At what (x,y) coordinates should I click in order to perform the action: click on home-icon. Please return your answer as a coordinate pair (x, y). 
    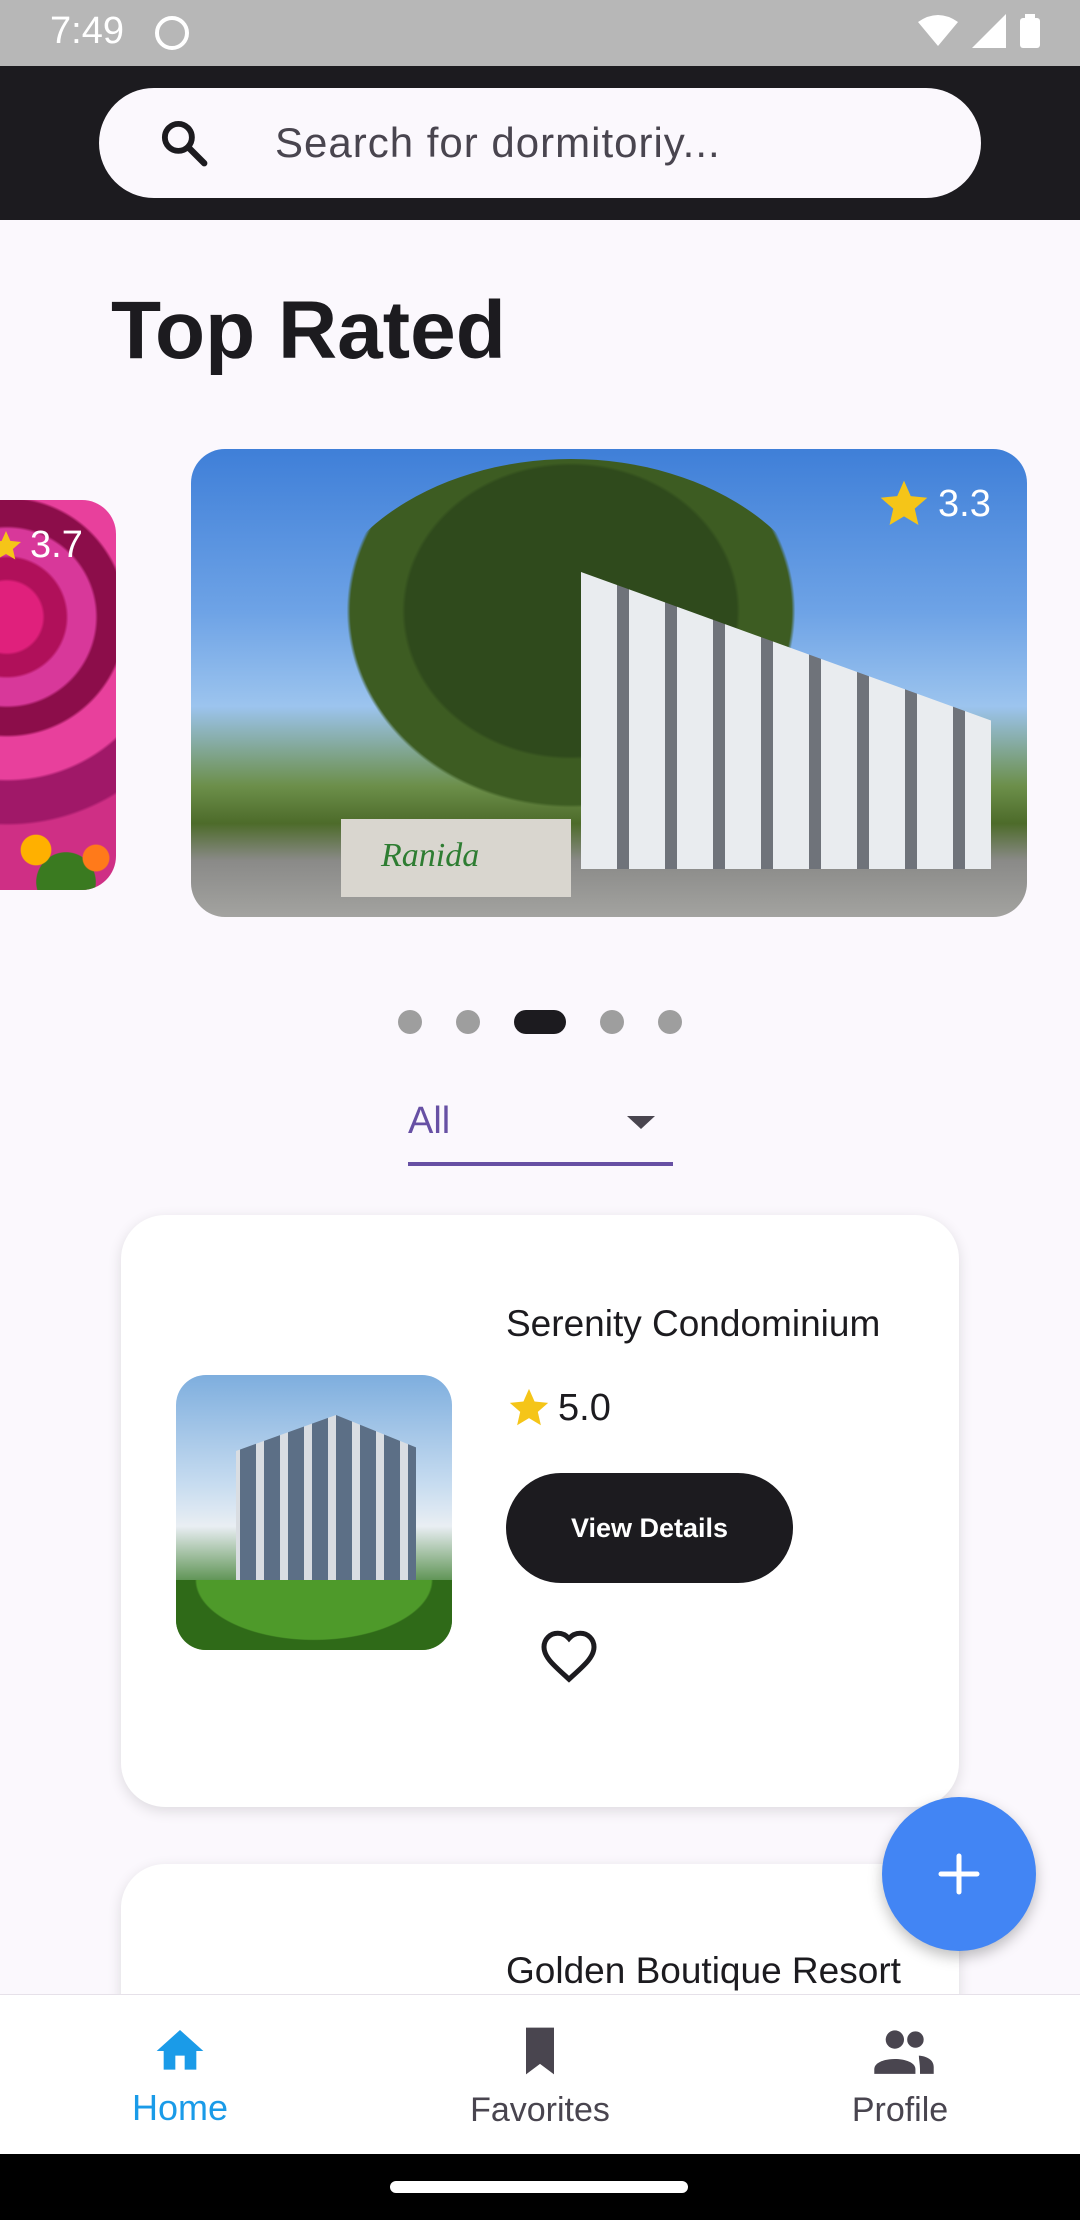
    Looking at the image, I should click on (180, 2050).